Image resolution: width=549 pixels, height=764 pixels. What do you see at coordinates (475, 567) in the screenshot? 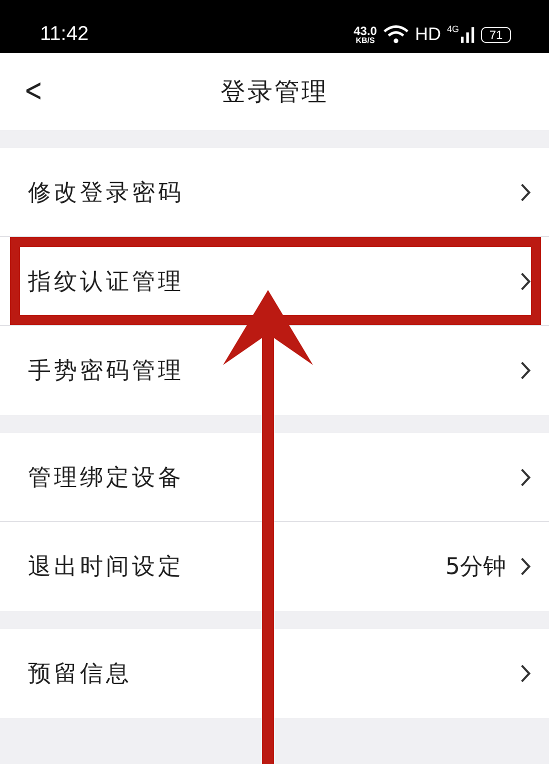
I see `row-value: 5分钟` at bounding box center [475, 567].